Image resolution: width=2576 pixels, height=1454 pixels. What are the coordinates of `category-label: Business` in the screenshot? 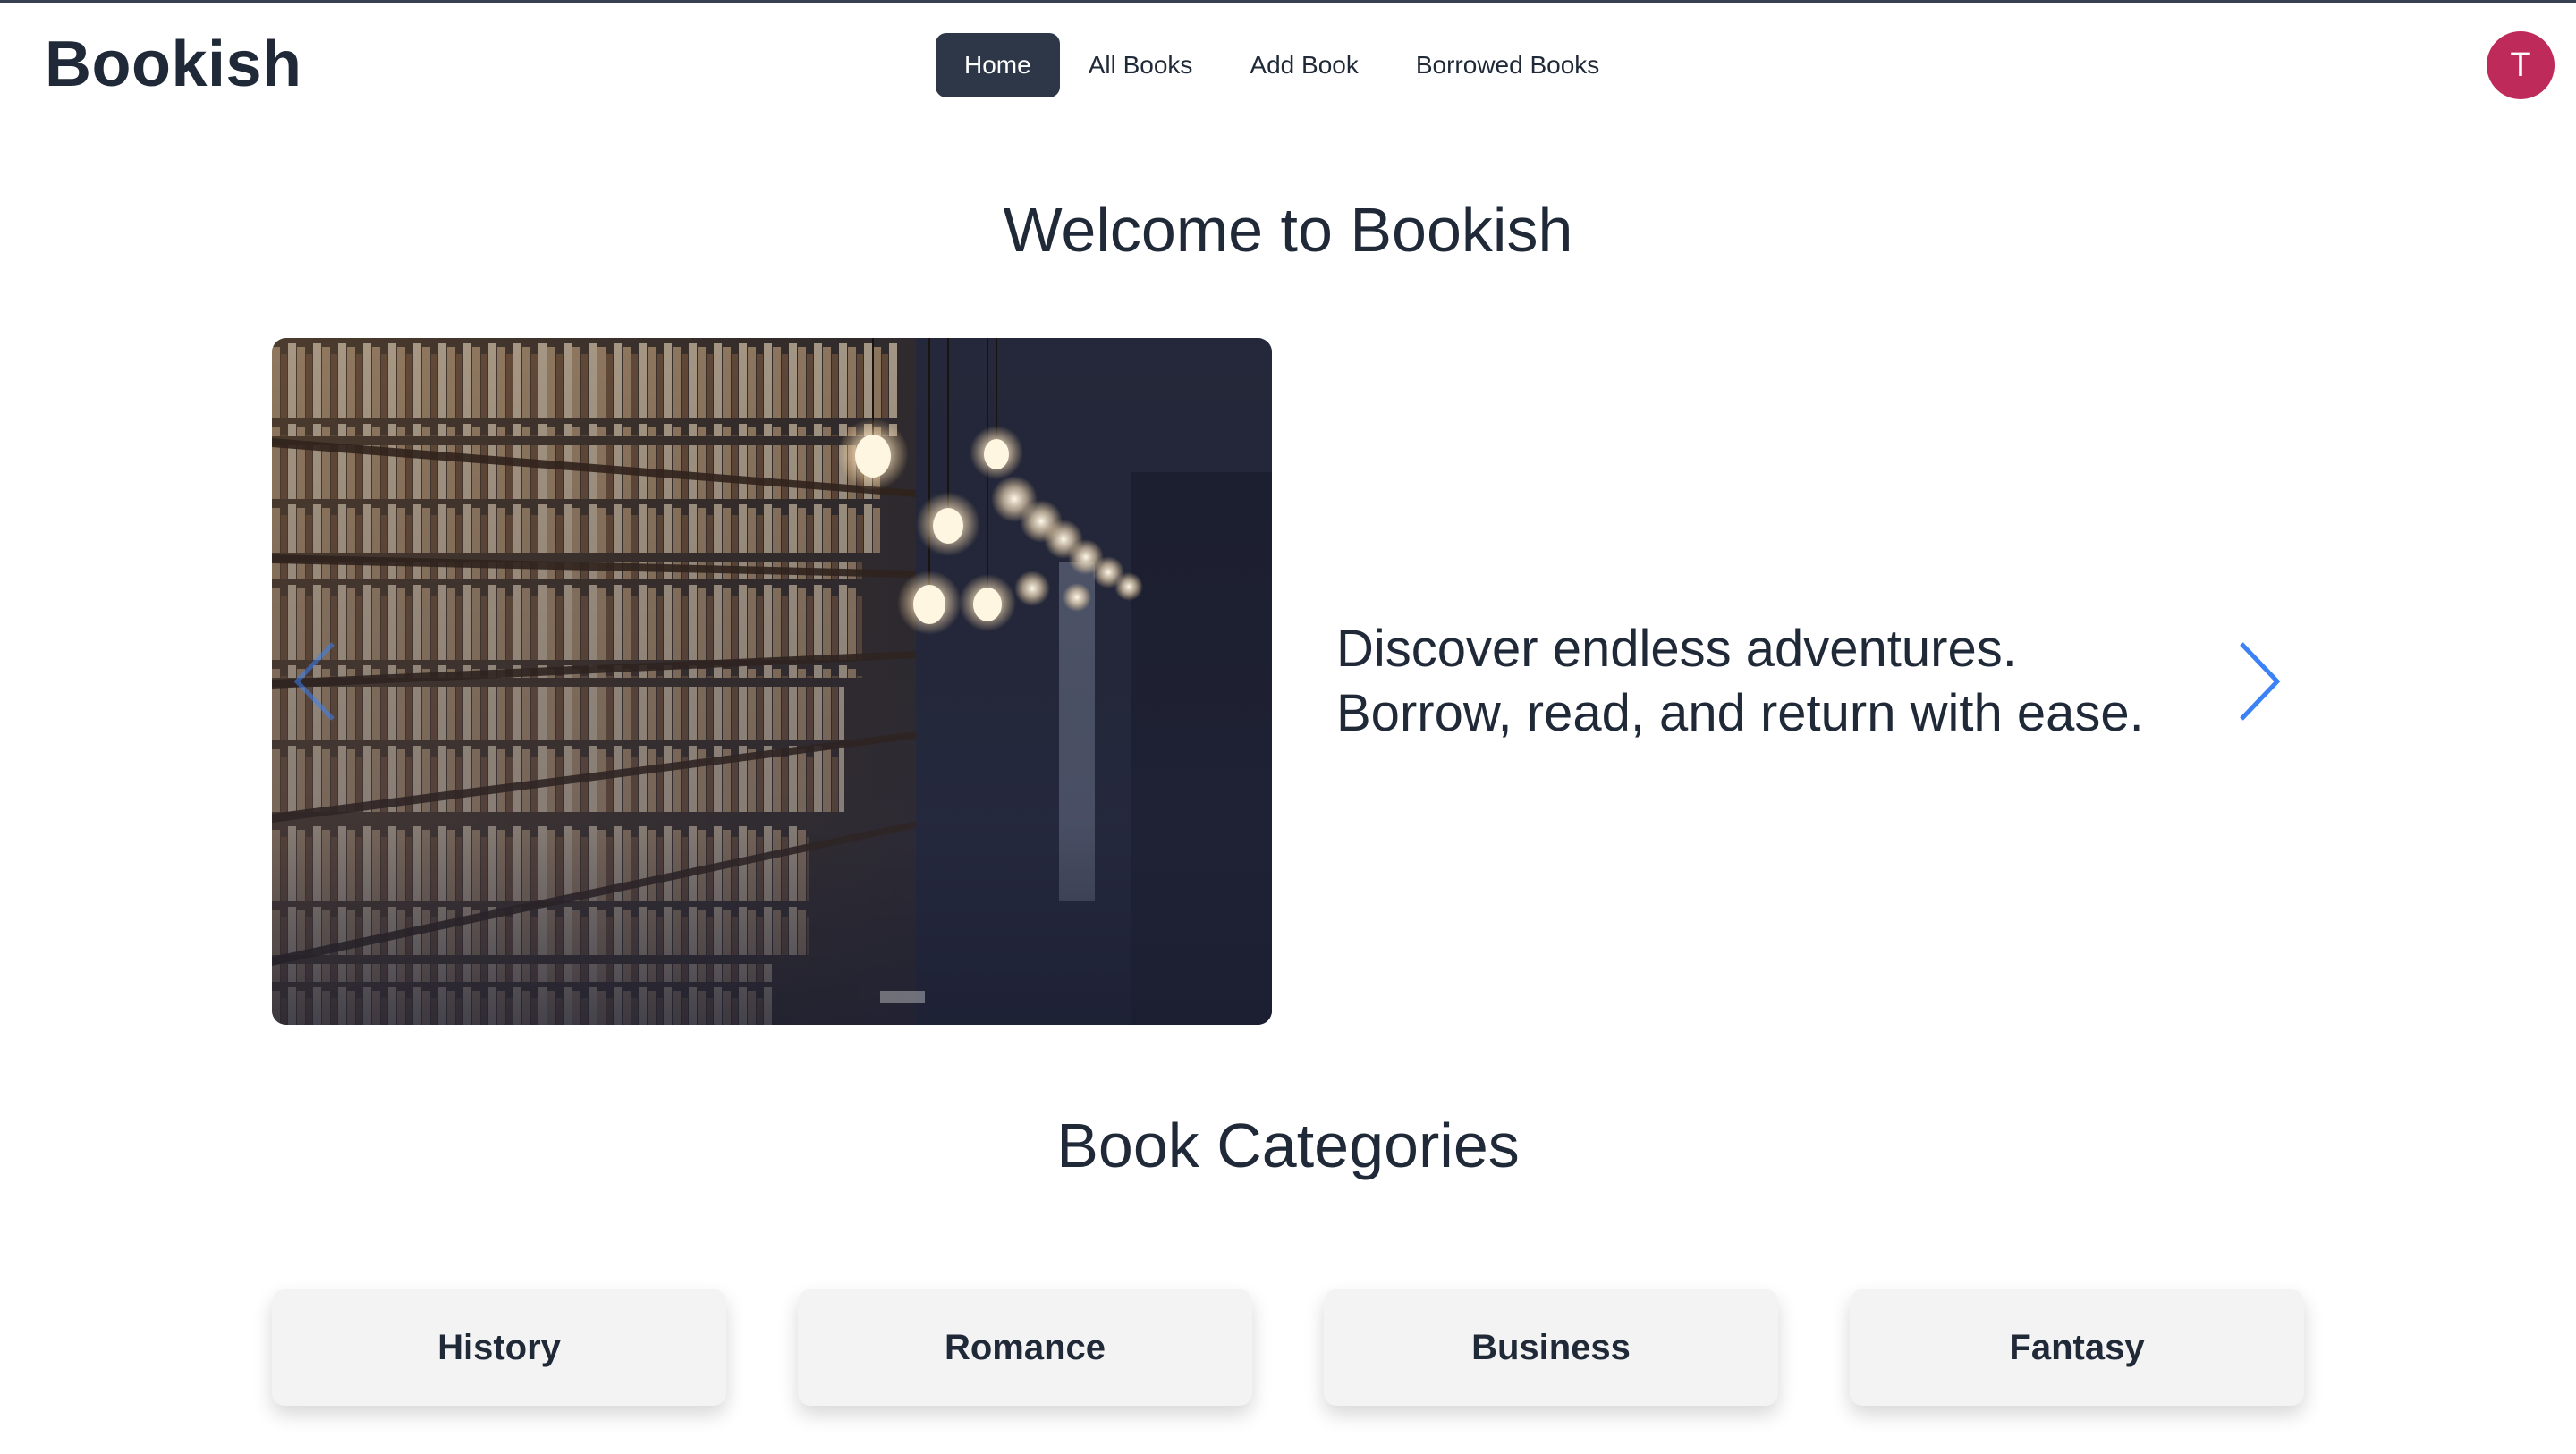 It's located at (1551, 1347).